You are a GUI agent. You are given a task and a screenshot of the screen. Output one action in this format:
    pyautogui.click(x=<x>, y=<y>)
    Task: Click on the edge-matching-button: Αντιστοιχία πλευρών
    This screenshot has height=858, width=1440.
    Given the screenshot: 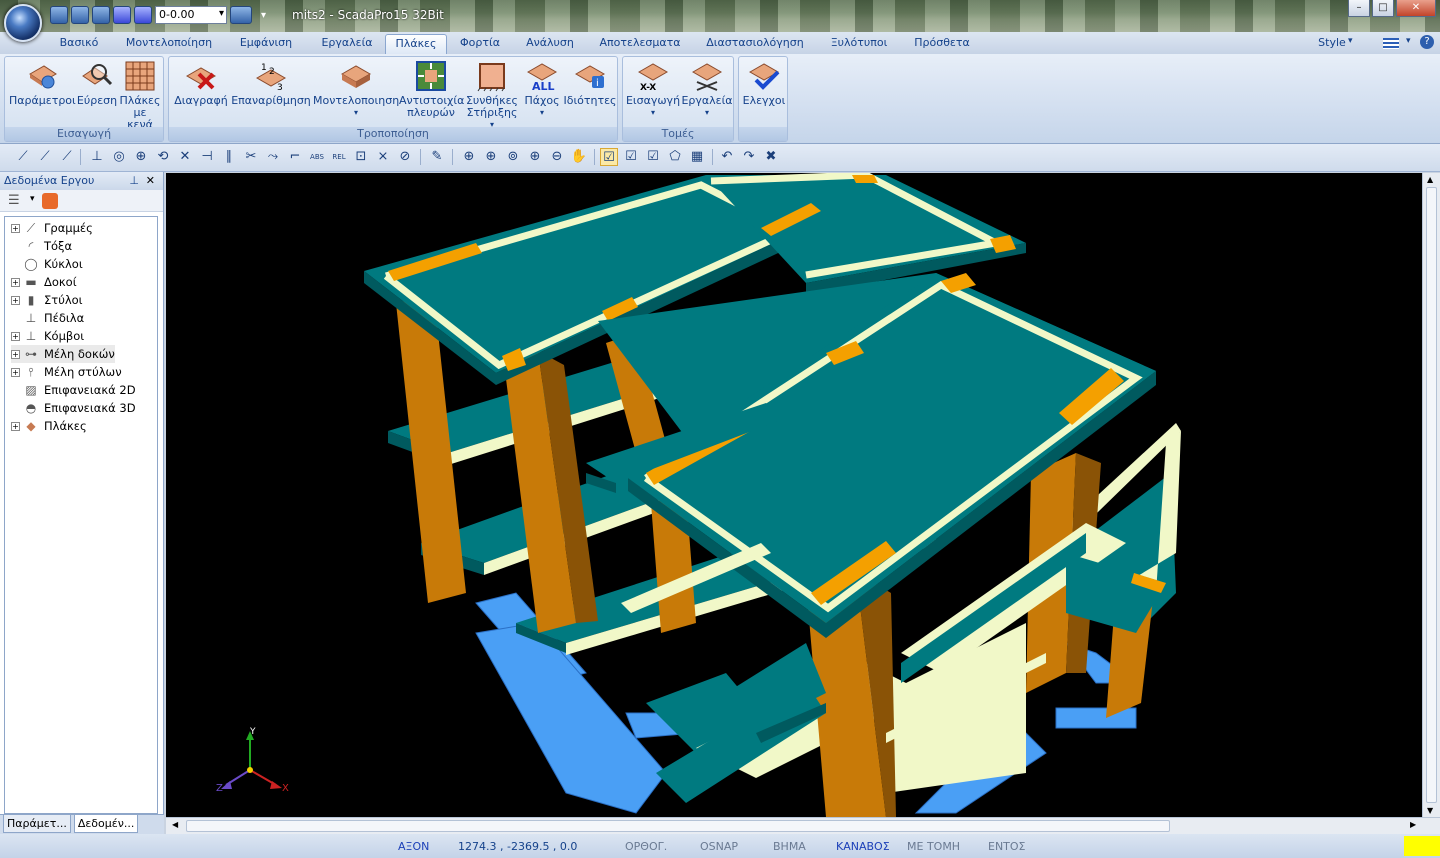 What is the action you would take?
    pyautogui.click(x=431, y=89)
    